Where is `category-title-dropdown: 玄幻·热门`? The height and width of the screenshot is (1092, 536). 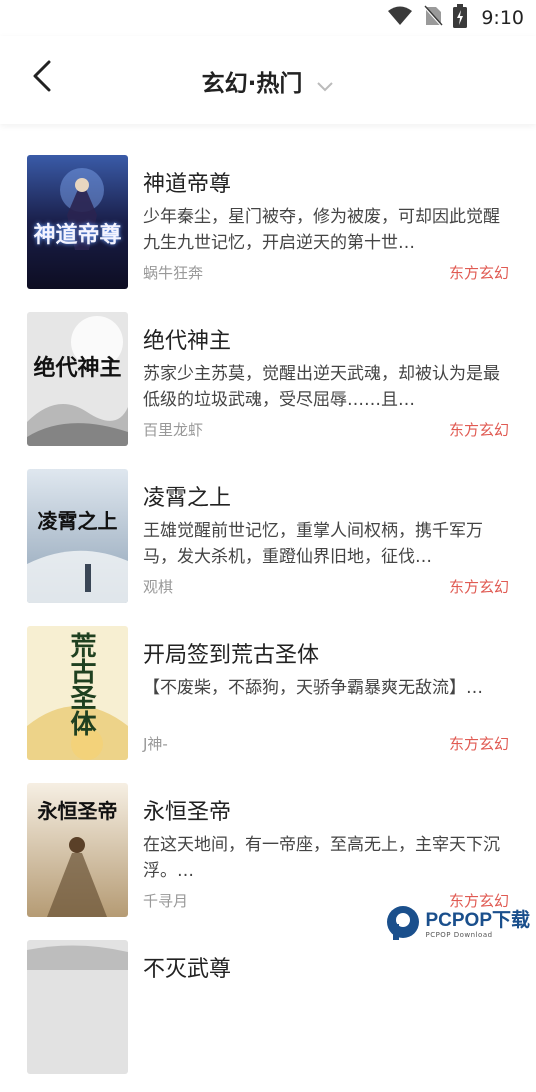
category-title-dropdown: 玄幻·热门 is located at coordinates (268, 81).